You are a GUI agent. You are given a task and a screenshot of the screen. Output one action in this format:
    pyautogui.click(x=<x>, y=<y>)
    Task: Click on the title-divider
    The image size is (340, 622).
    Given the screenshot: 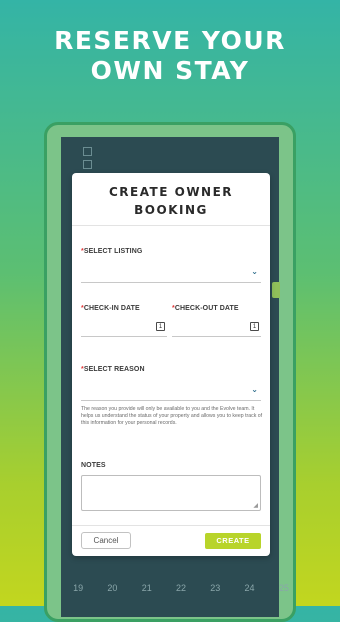 What is the action you would take?
    pyautogui.click(x=171, y=225)
    